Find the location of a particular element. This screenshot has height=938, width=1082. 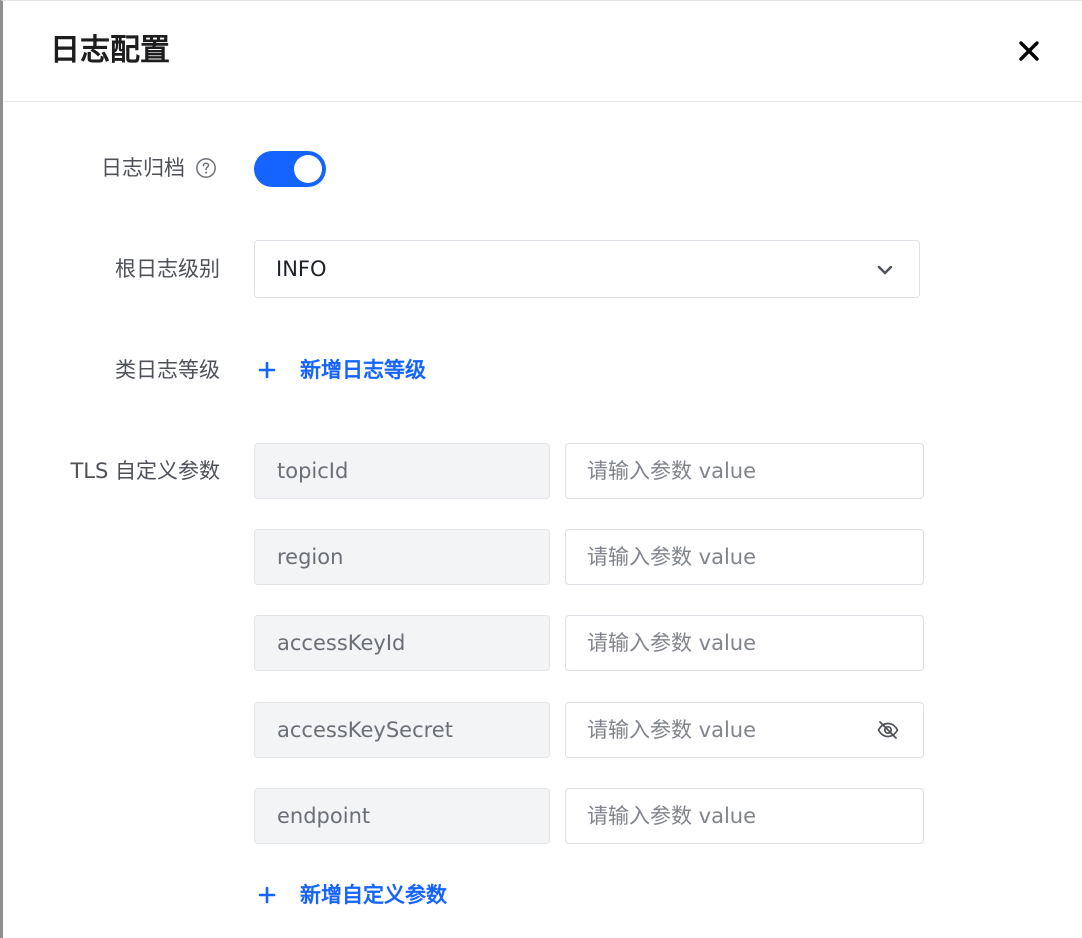

param-key-text: region is located at coordinates (310, 557).